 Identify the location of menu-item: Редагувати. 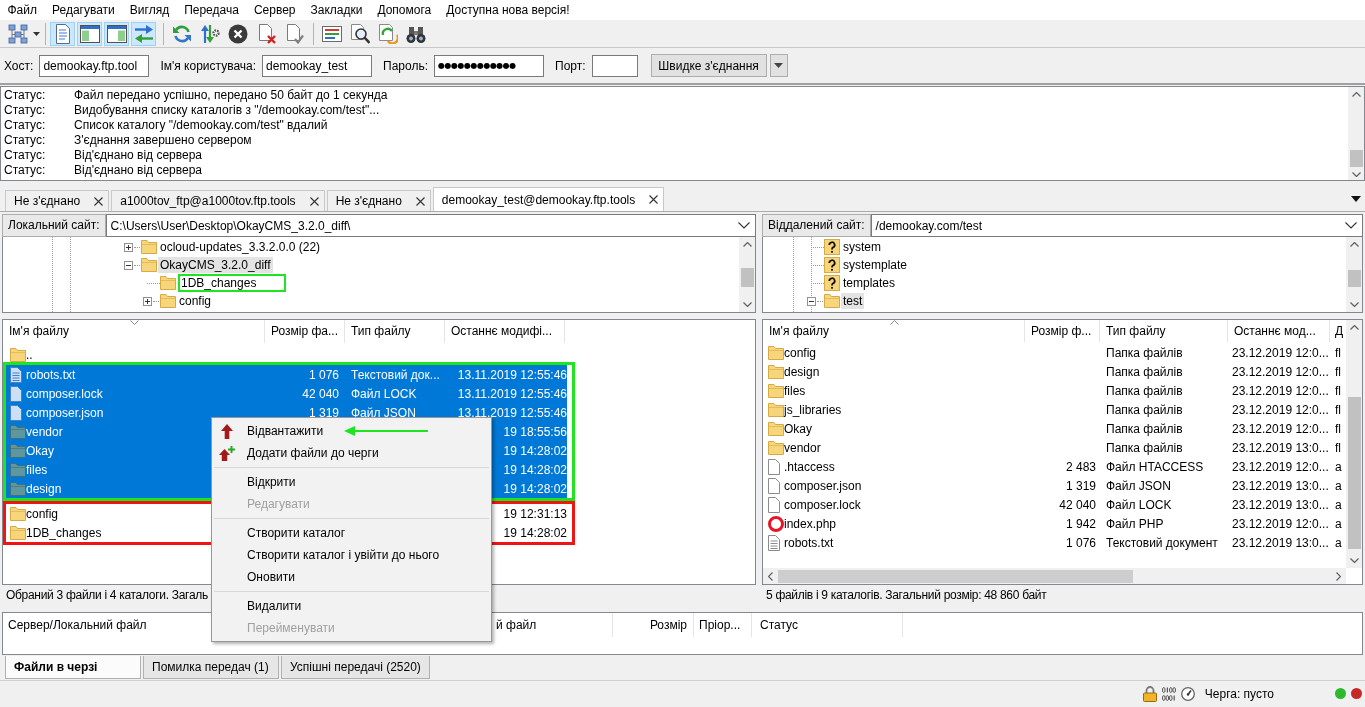
(83, 10).